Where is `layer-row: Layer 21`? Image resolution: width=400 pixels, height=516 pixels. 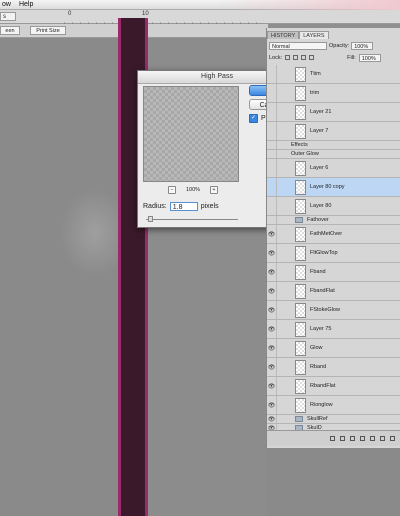 layer-row: Layer 21 is located at coordinates (333, 112).